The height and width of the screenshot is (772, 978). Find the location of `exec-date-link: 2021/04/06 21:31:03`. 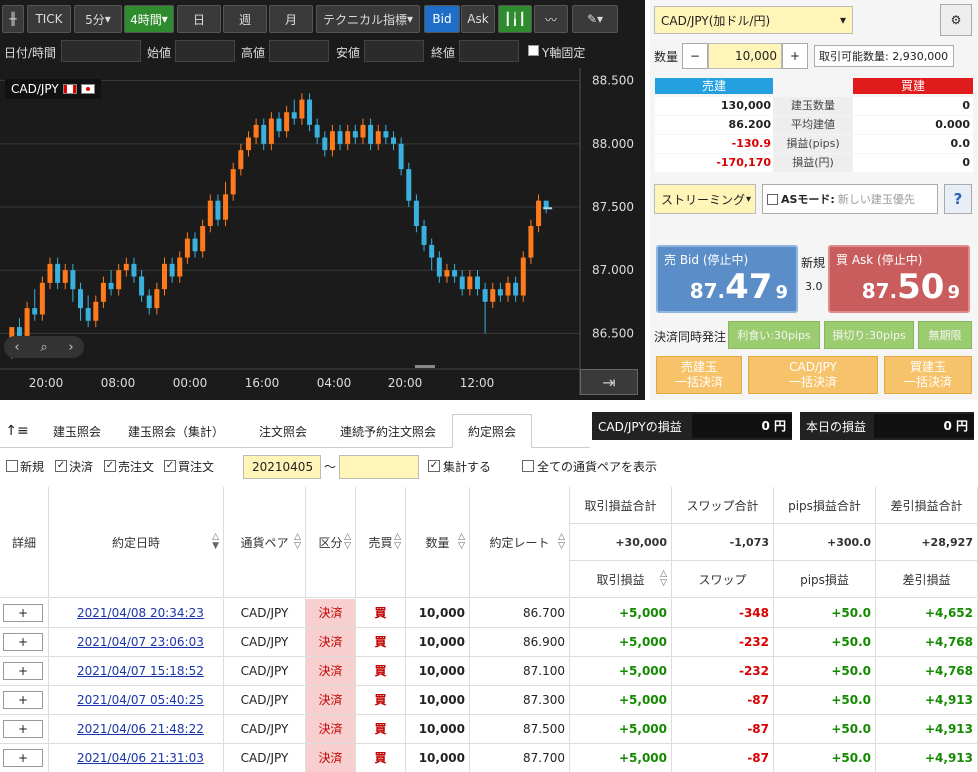

exec-date-link: 2021/04/06 21:31:03 is located at coordinates (136, 758).